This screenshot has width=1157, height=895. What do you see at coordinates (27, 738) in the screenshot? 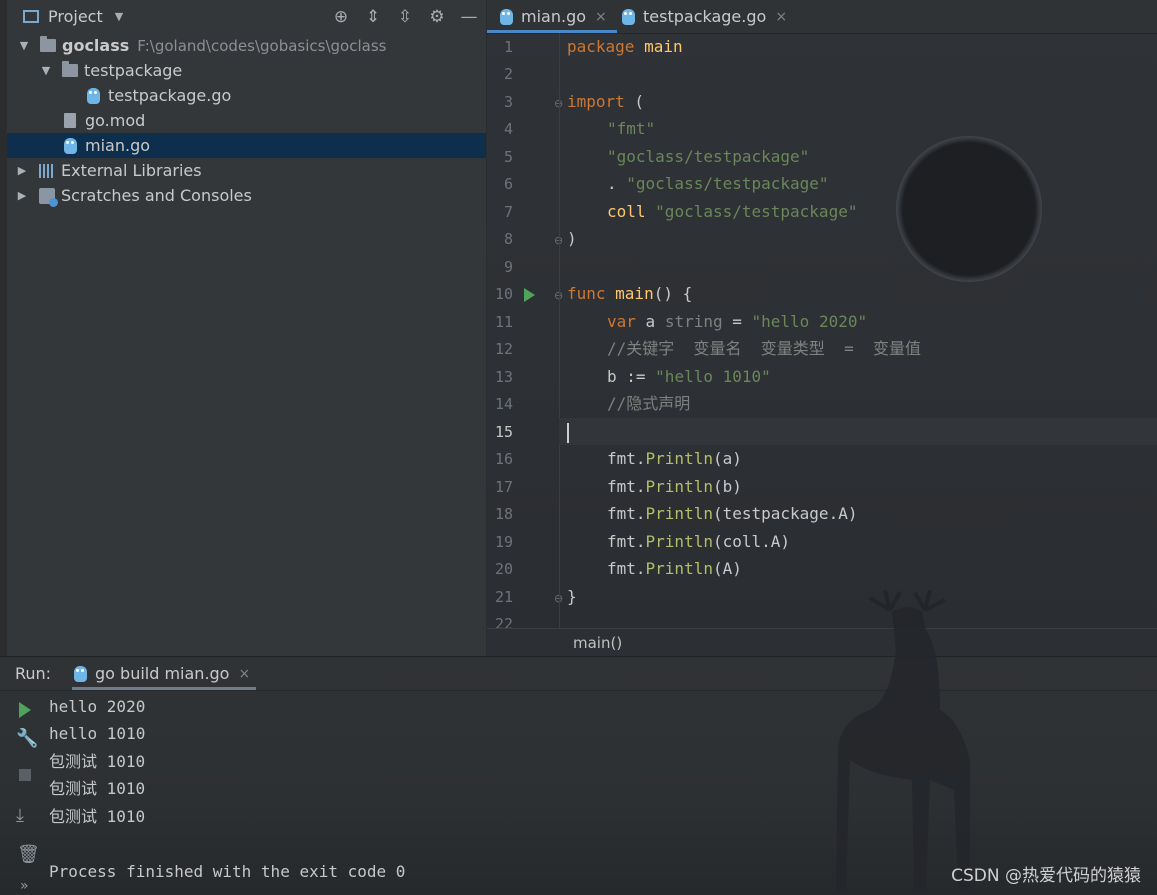
I see `wrench-icon: 🔧` at bounding box center [27, 738].